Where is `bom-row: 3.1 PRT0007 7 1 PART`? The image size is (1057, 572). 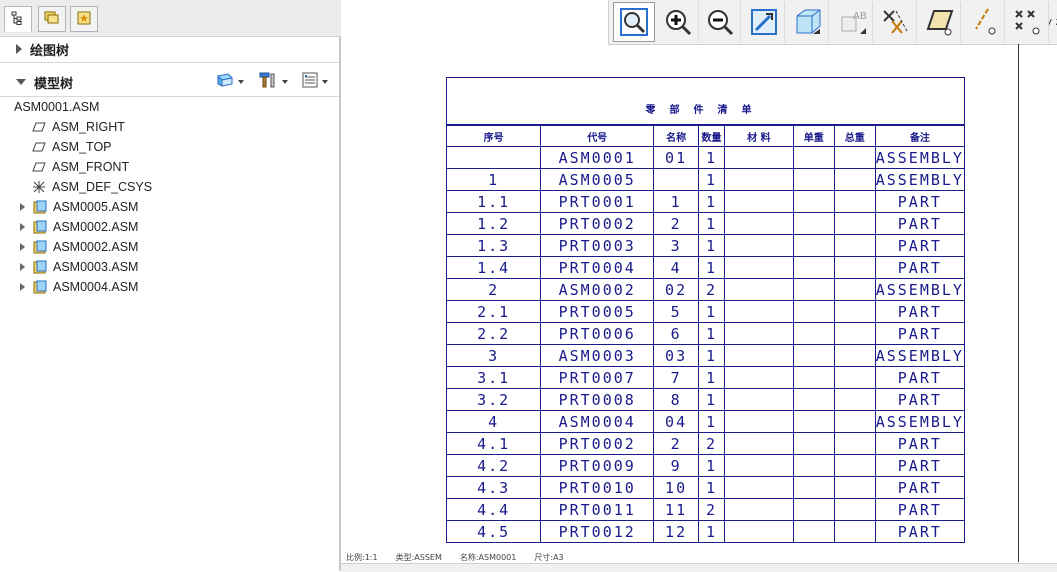 bom-row: 3.1 PRT0007 7 1 PART is located at coordinates (705, 377).